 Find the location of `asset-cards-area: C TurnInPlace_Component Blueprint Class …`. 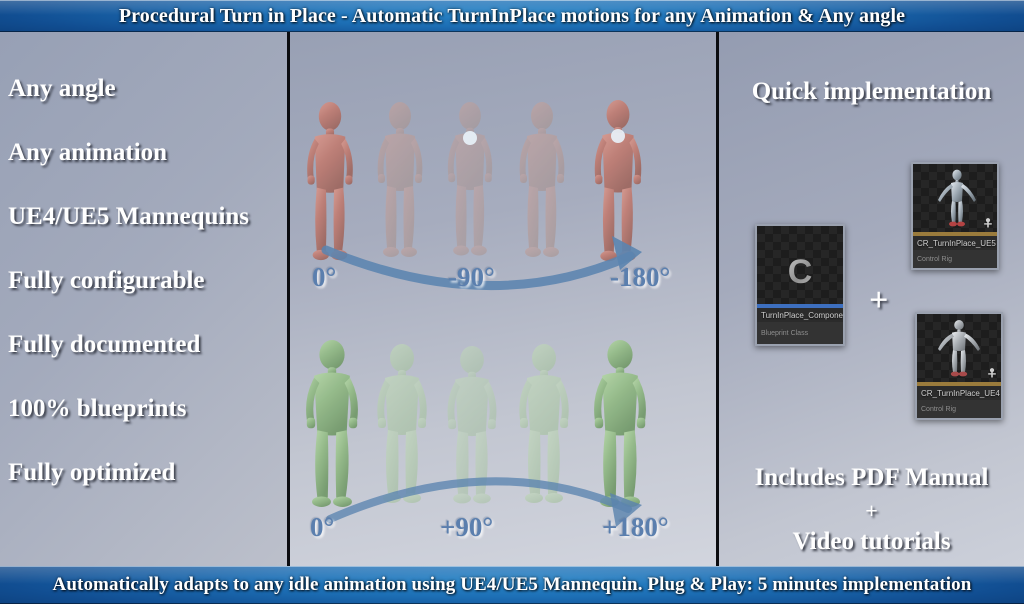

asset-cards-area: C TurnInPlace_Component Blueprint Class … is located at coordinates (871, 272).